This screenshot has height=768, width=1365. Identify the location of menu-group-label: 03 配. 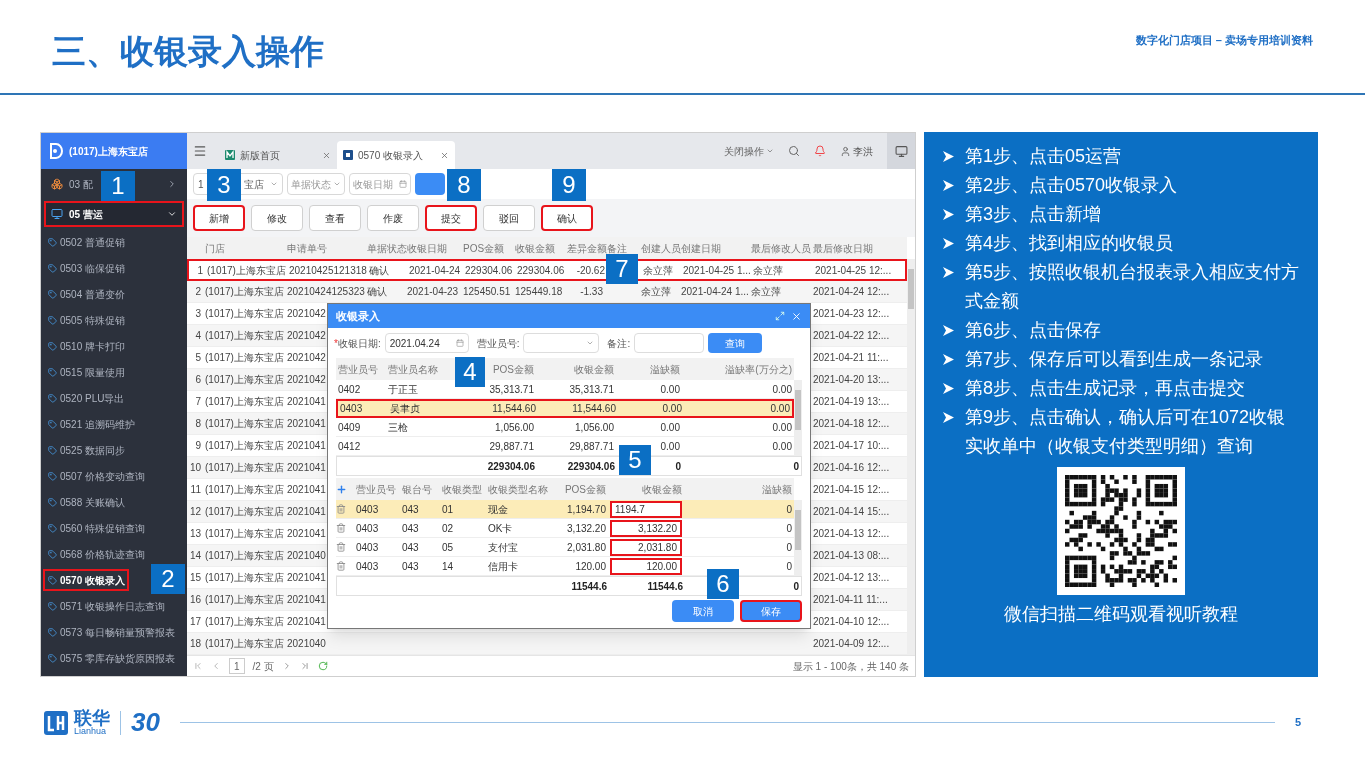
(81, 184).